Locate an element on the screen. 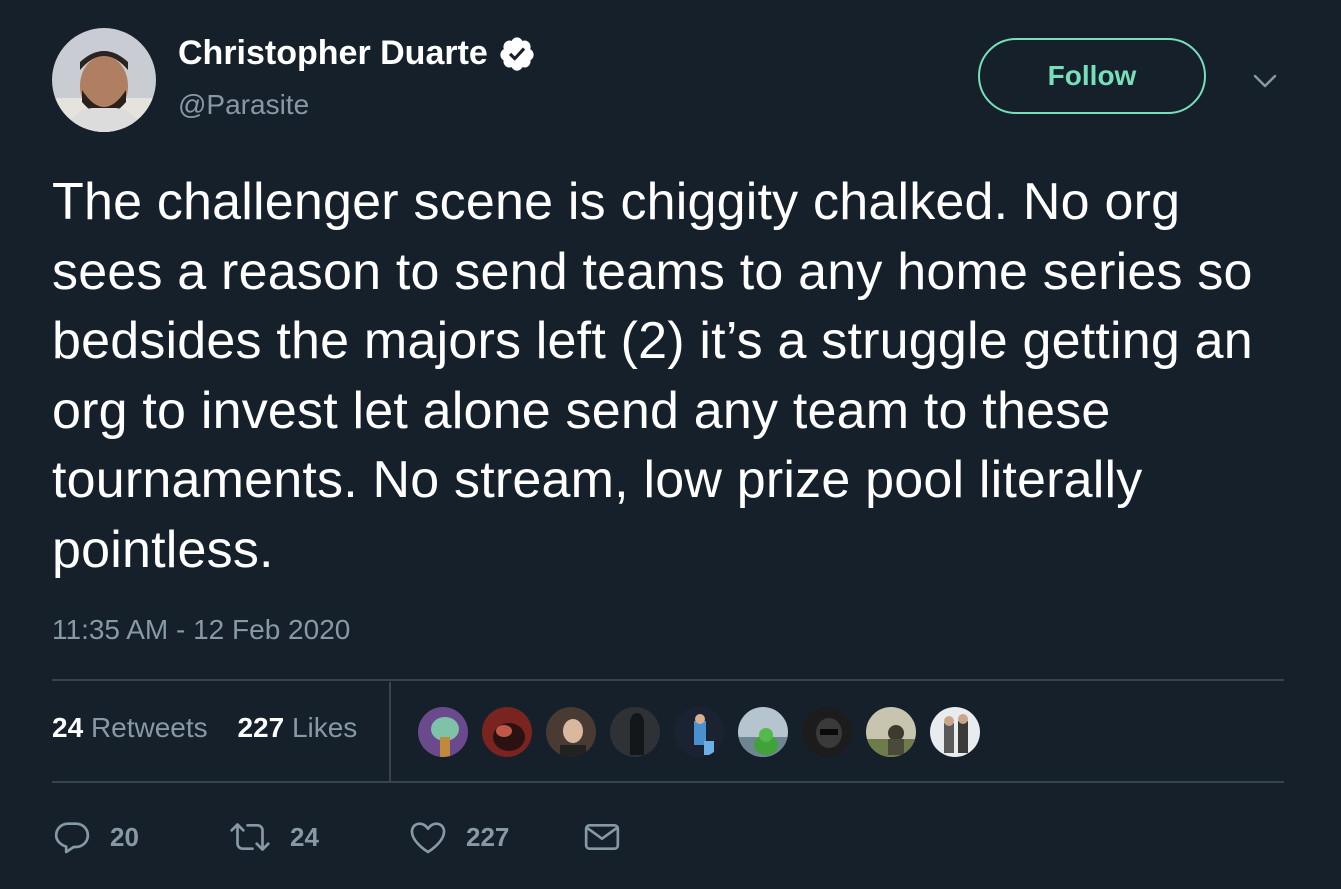  tweet-timestamp: 11:35 AM - 12 Feb 2020 is located at coordinates (201, 630).